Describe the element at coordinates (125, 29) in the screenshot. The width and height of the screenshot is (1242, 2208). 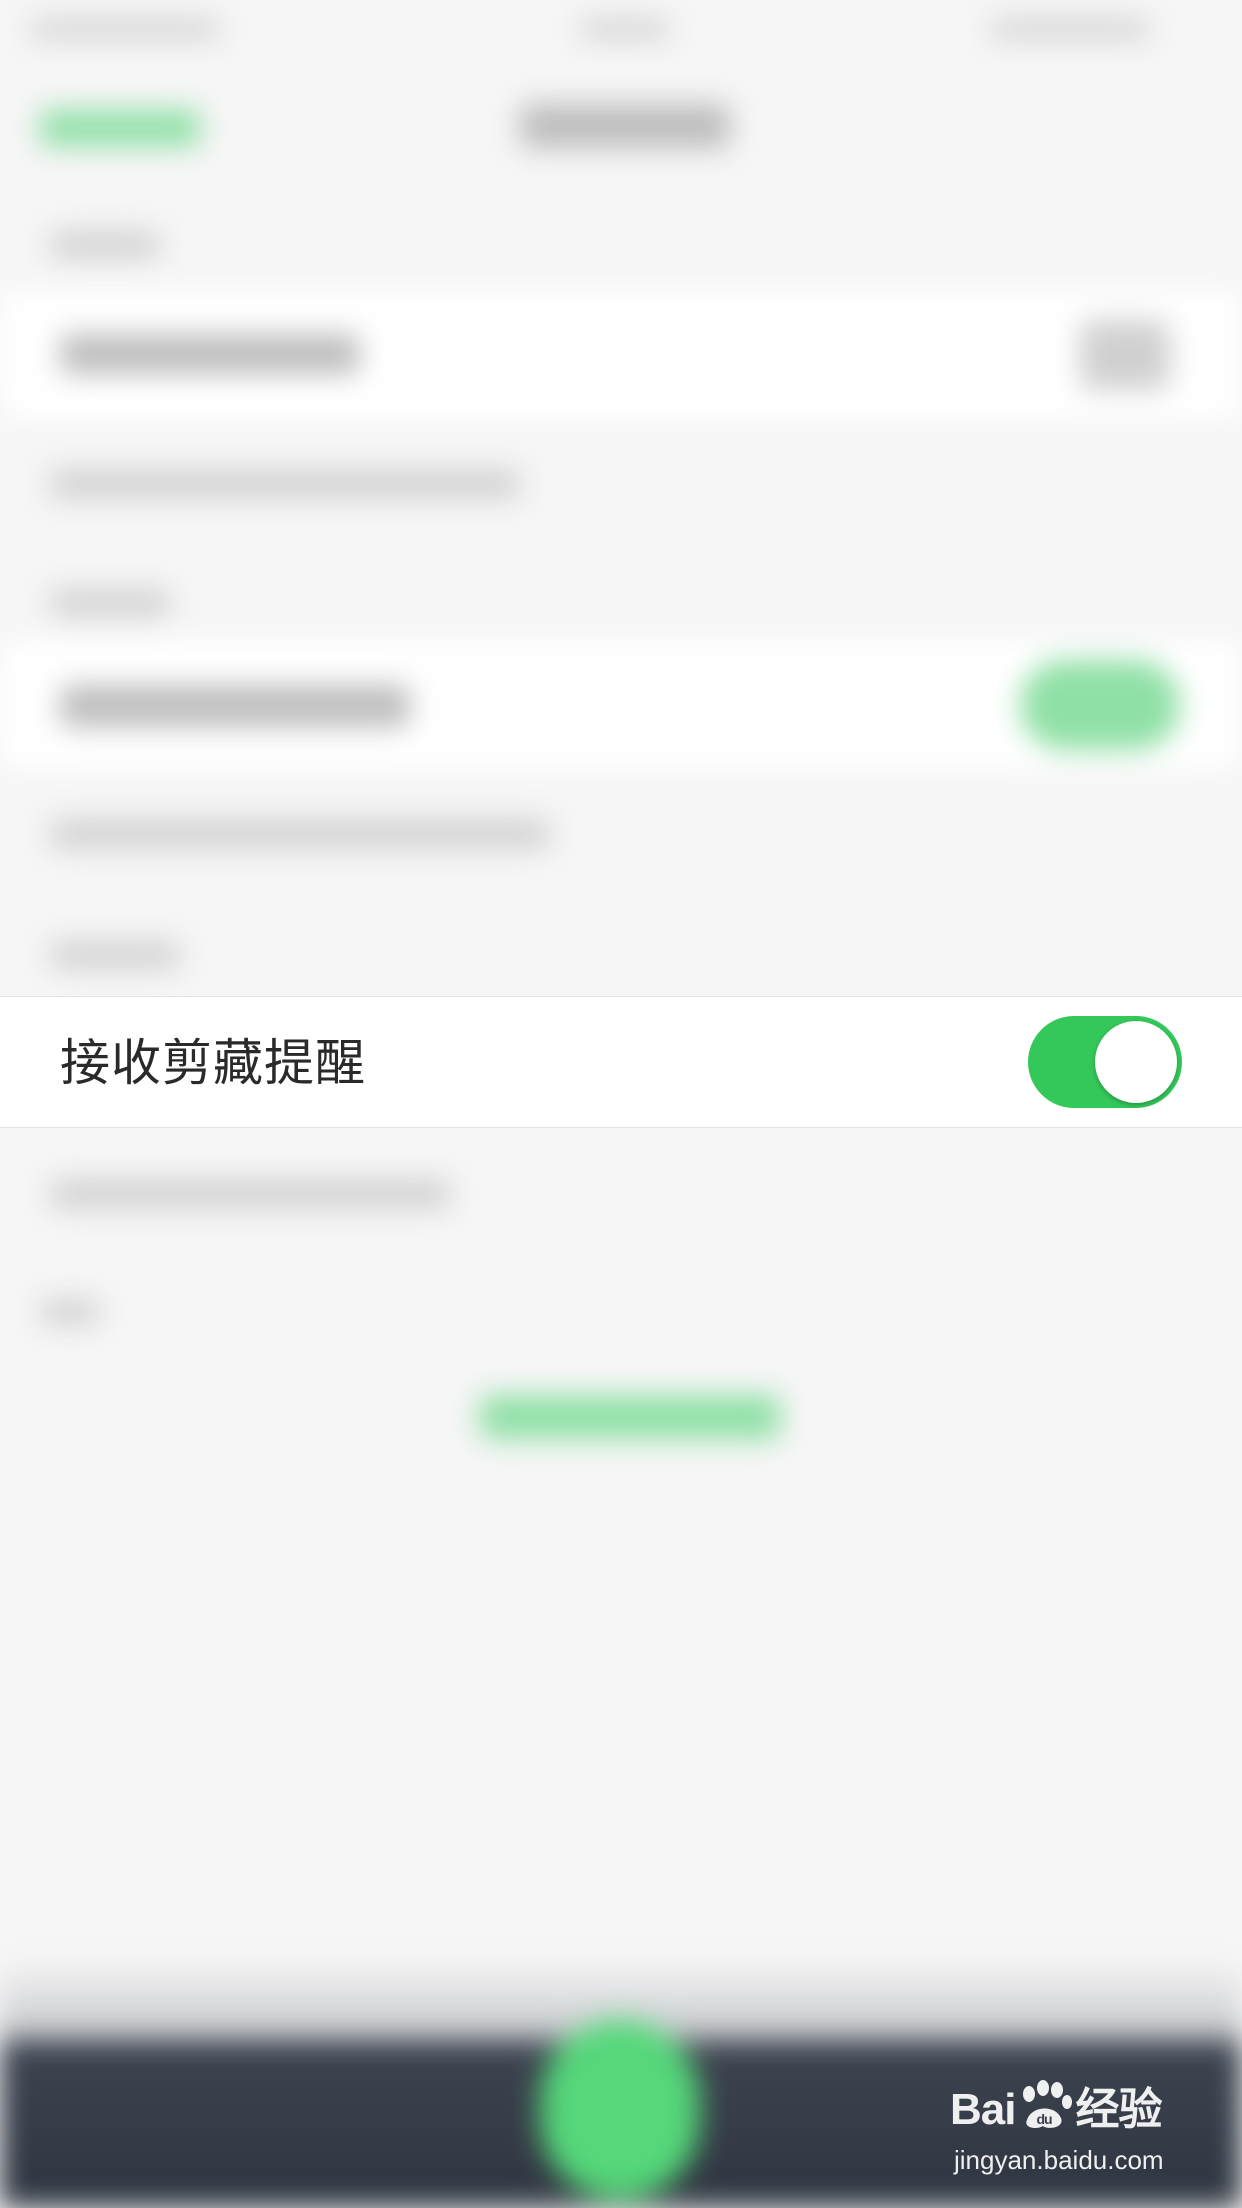
I see `status-bar-left` at that location.